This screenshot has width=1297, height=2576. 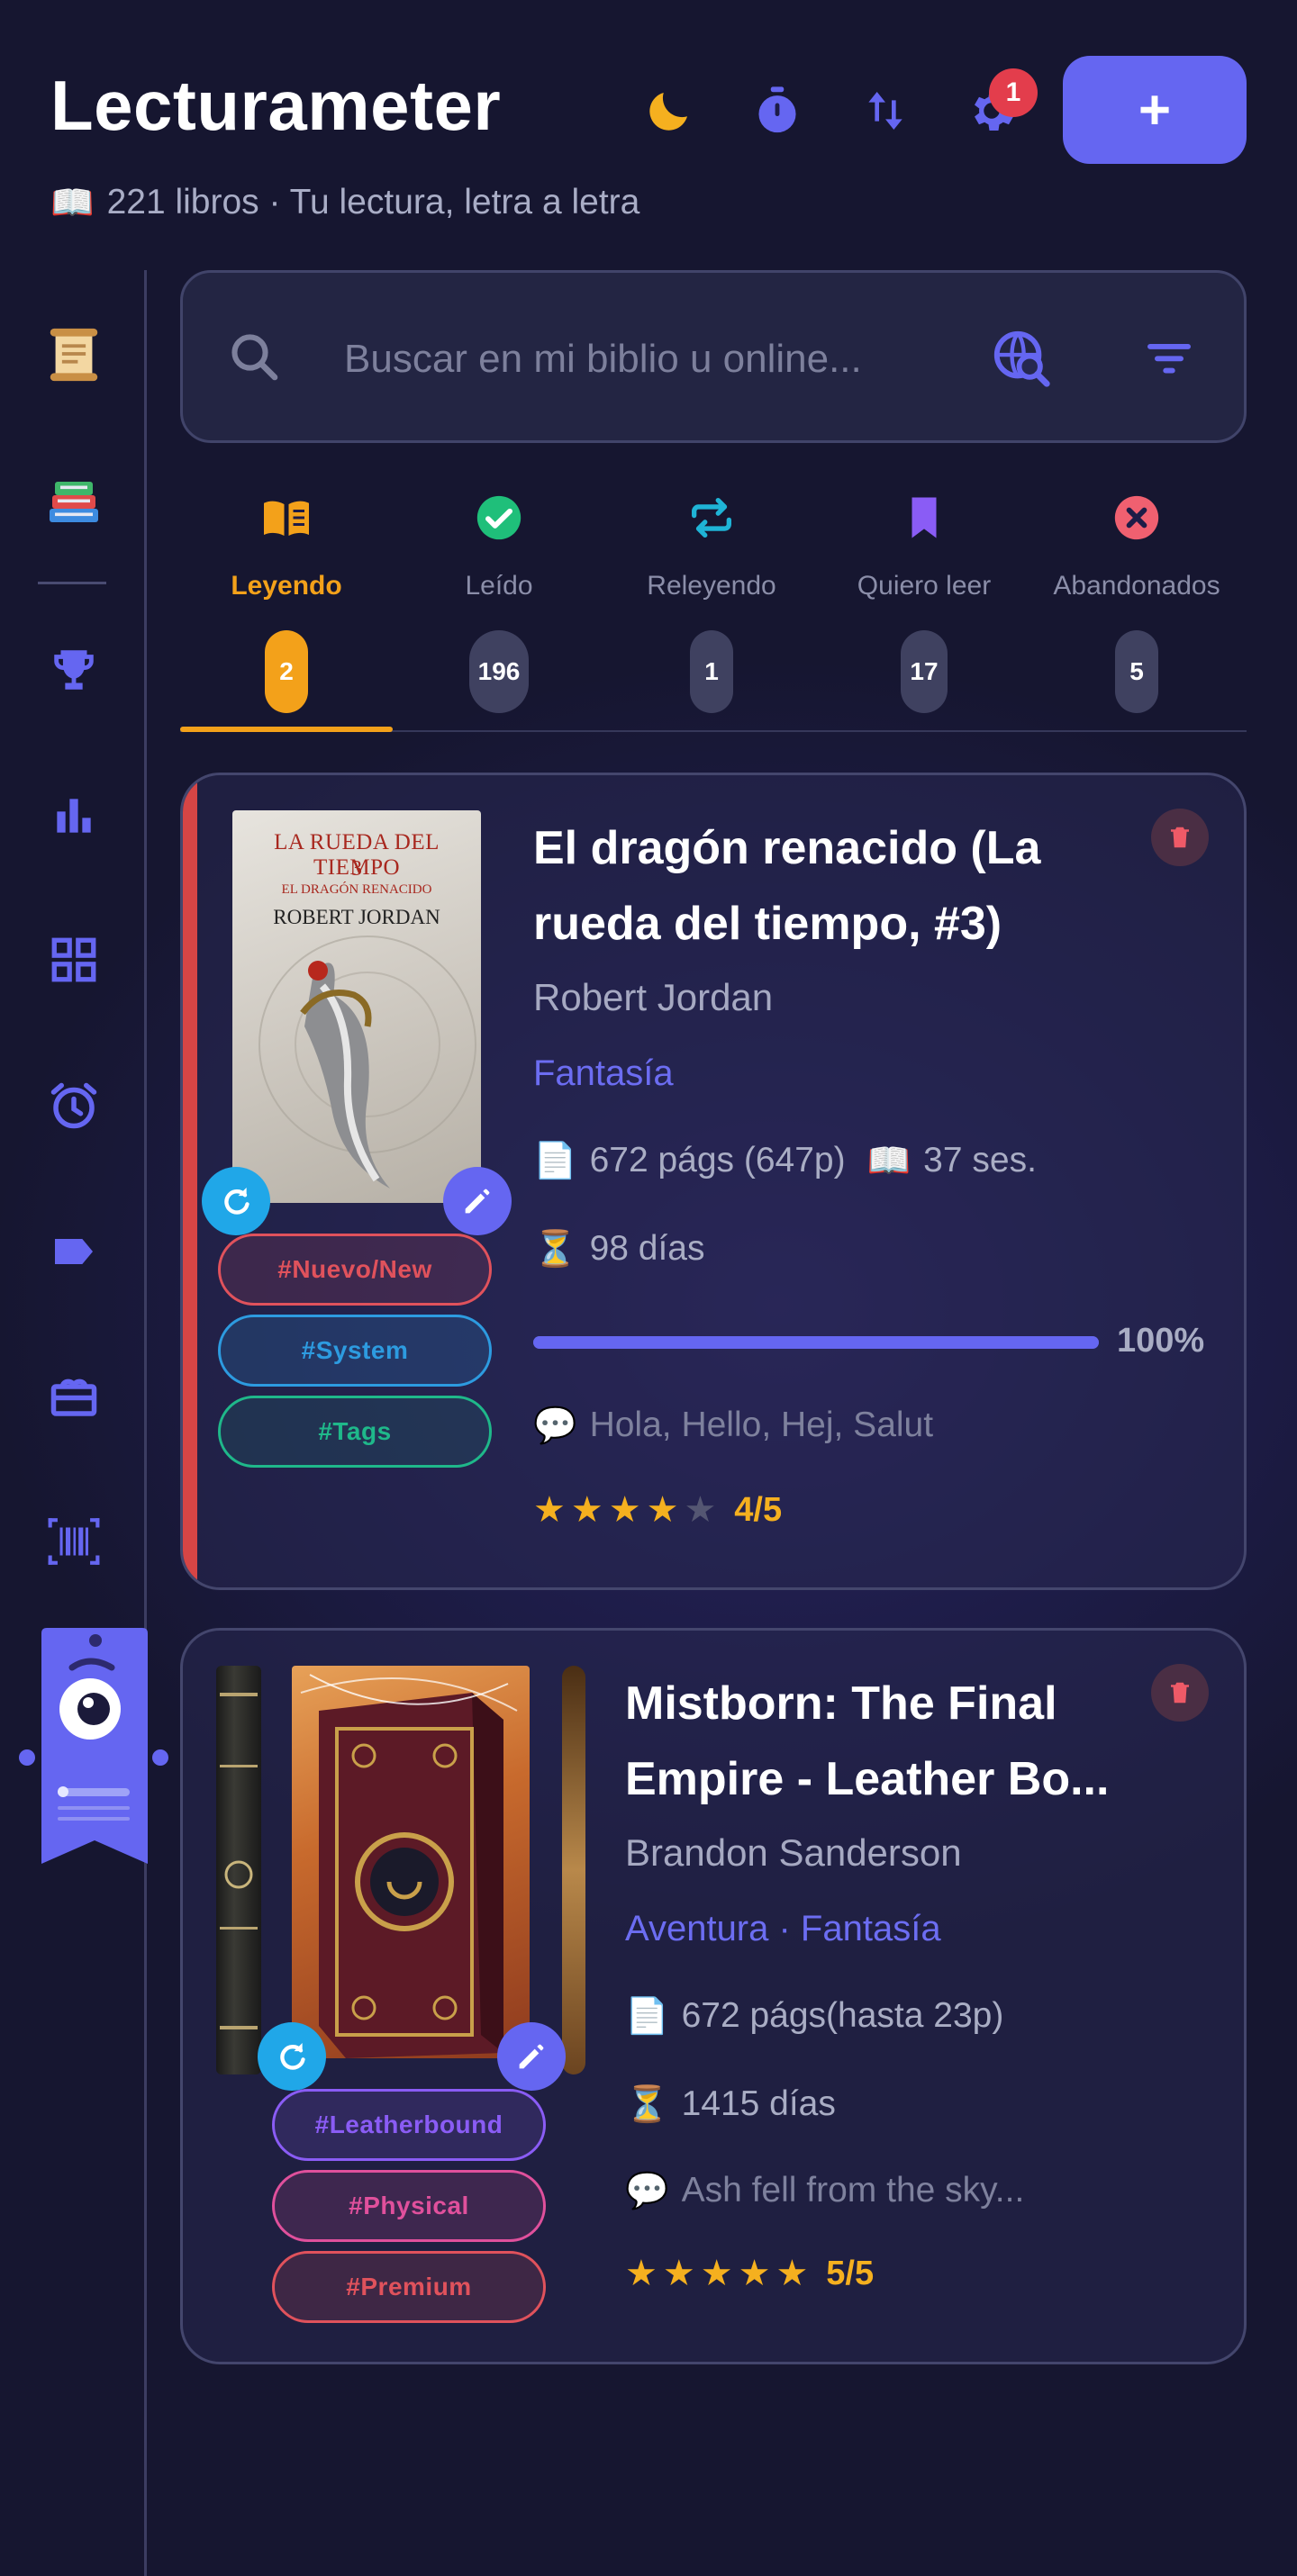 What do you see at coordinates (555, 1161) in the screenshot?
I see `page-emoji-icon: 📄` at bounding box center [555, 1161].